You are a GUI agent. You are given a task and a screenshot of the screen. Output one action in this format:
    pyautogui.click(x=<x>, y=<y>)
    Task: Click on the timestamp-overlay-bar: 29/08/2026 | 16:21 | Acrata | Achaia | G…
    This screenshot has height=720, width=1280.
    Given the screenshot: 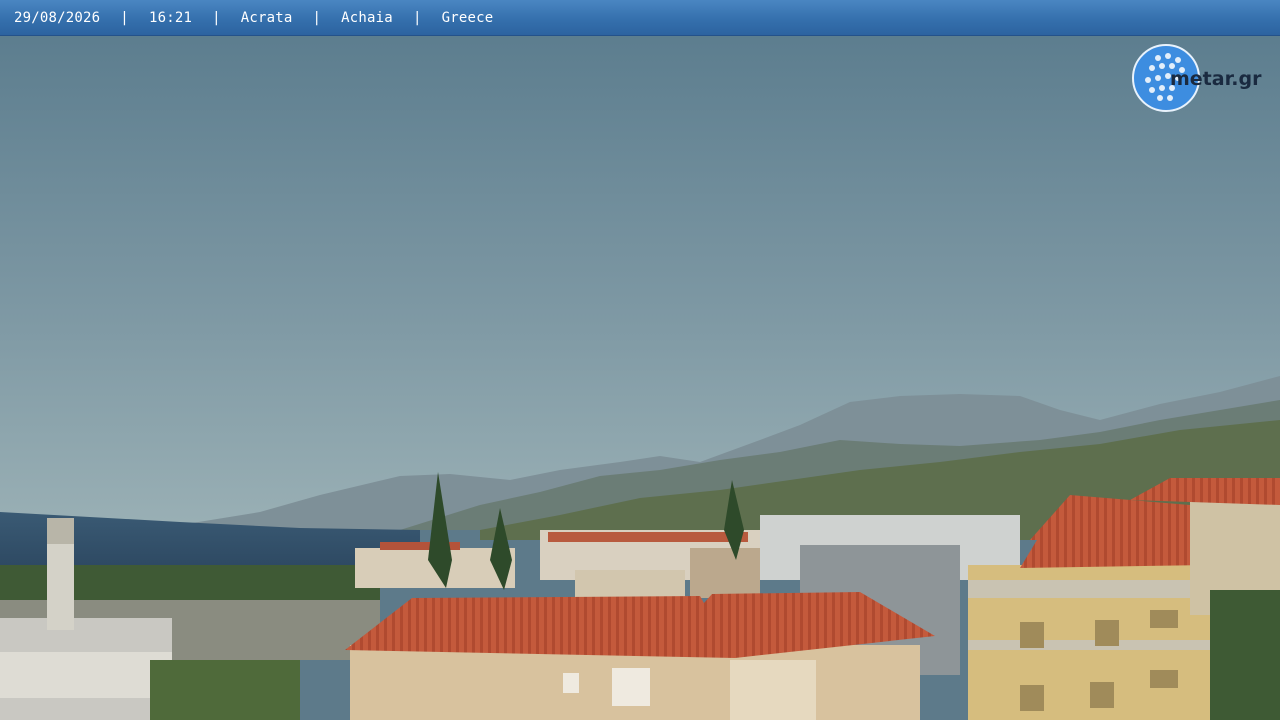 What is the action you would take?
    pyautogui.click(x=640, y=18)
    